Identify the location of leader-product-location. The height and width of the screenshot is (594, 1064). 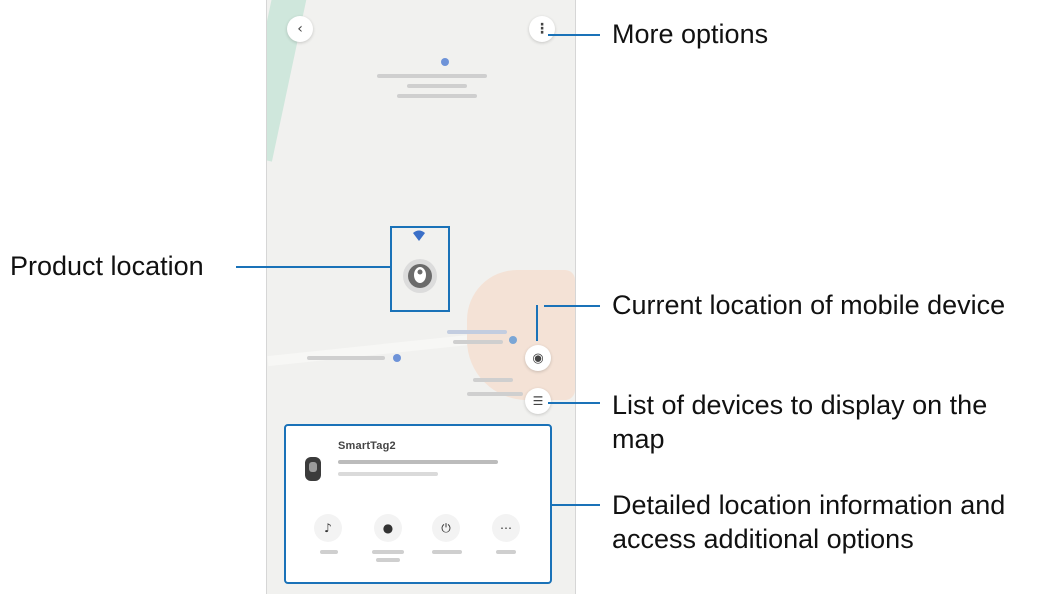
(313, 267).